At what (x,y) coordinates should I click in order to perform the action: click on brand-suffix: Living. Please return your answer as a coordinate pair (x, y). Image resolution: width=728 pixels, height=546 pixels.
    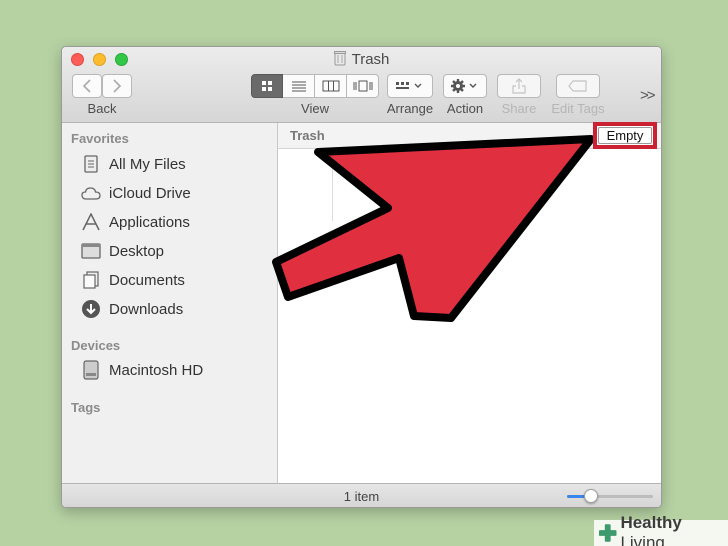
    Looking at the image, I should click on (642, 539).